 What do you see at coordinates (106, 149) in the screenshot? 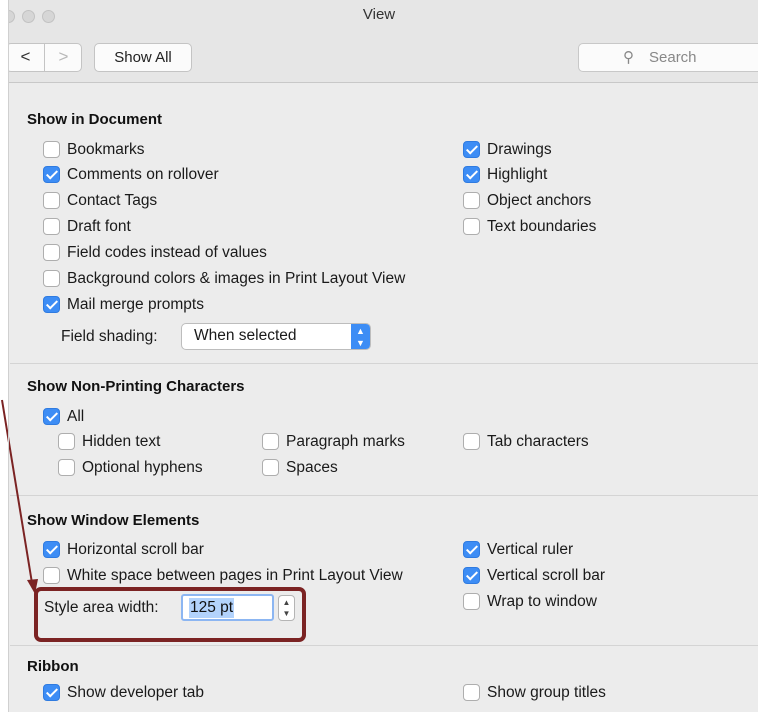
I see `checkbox-label: Bookmarks` at bounding box center [106, 149].